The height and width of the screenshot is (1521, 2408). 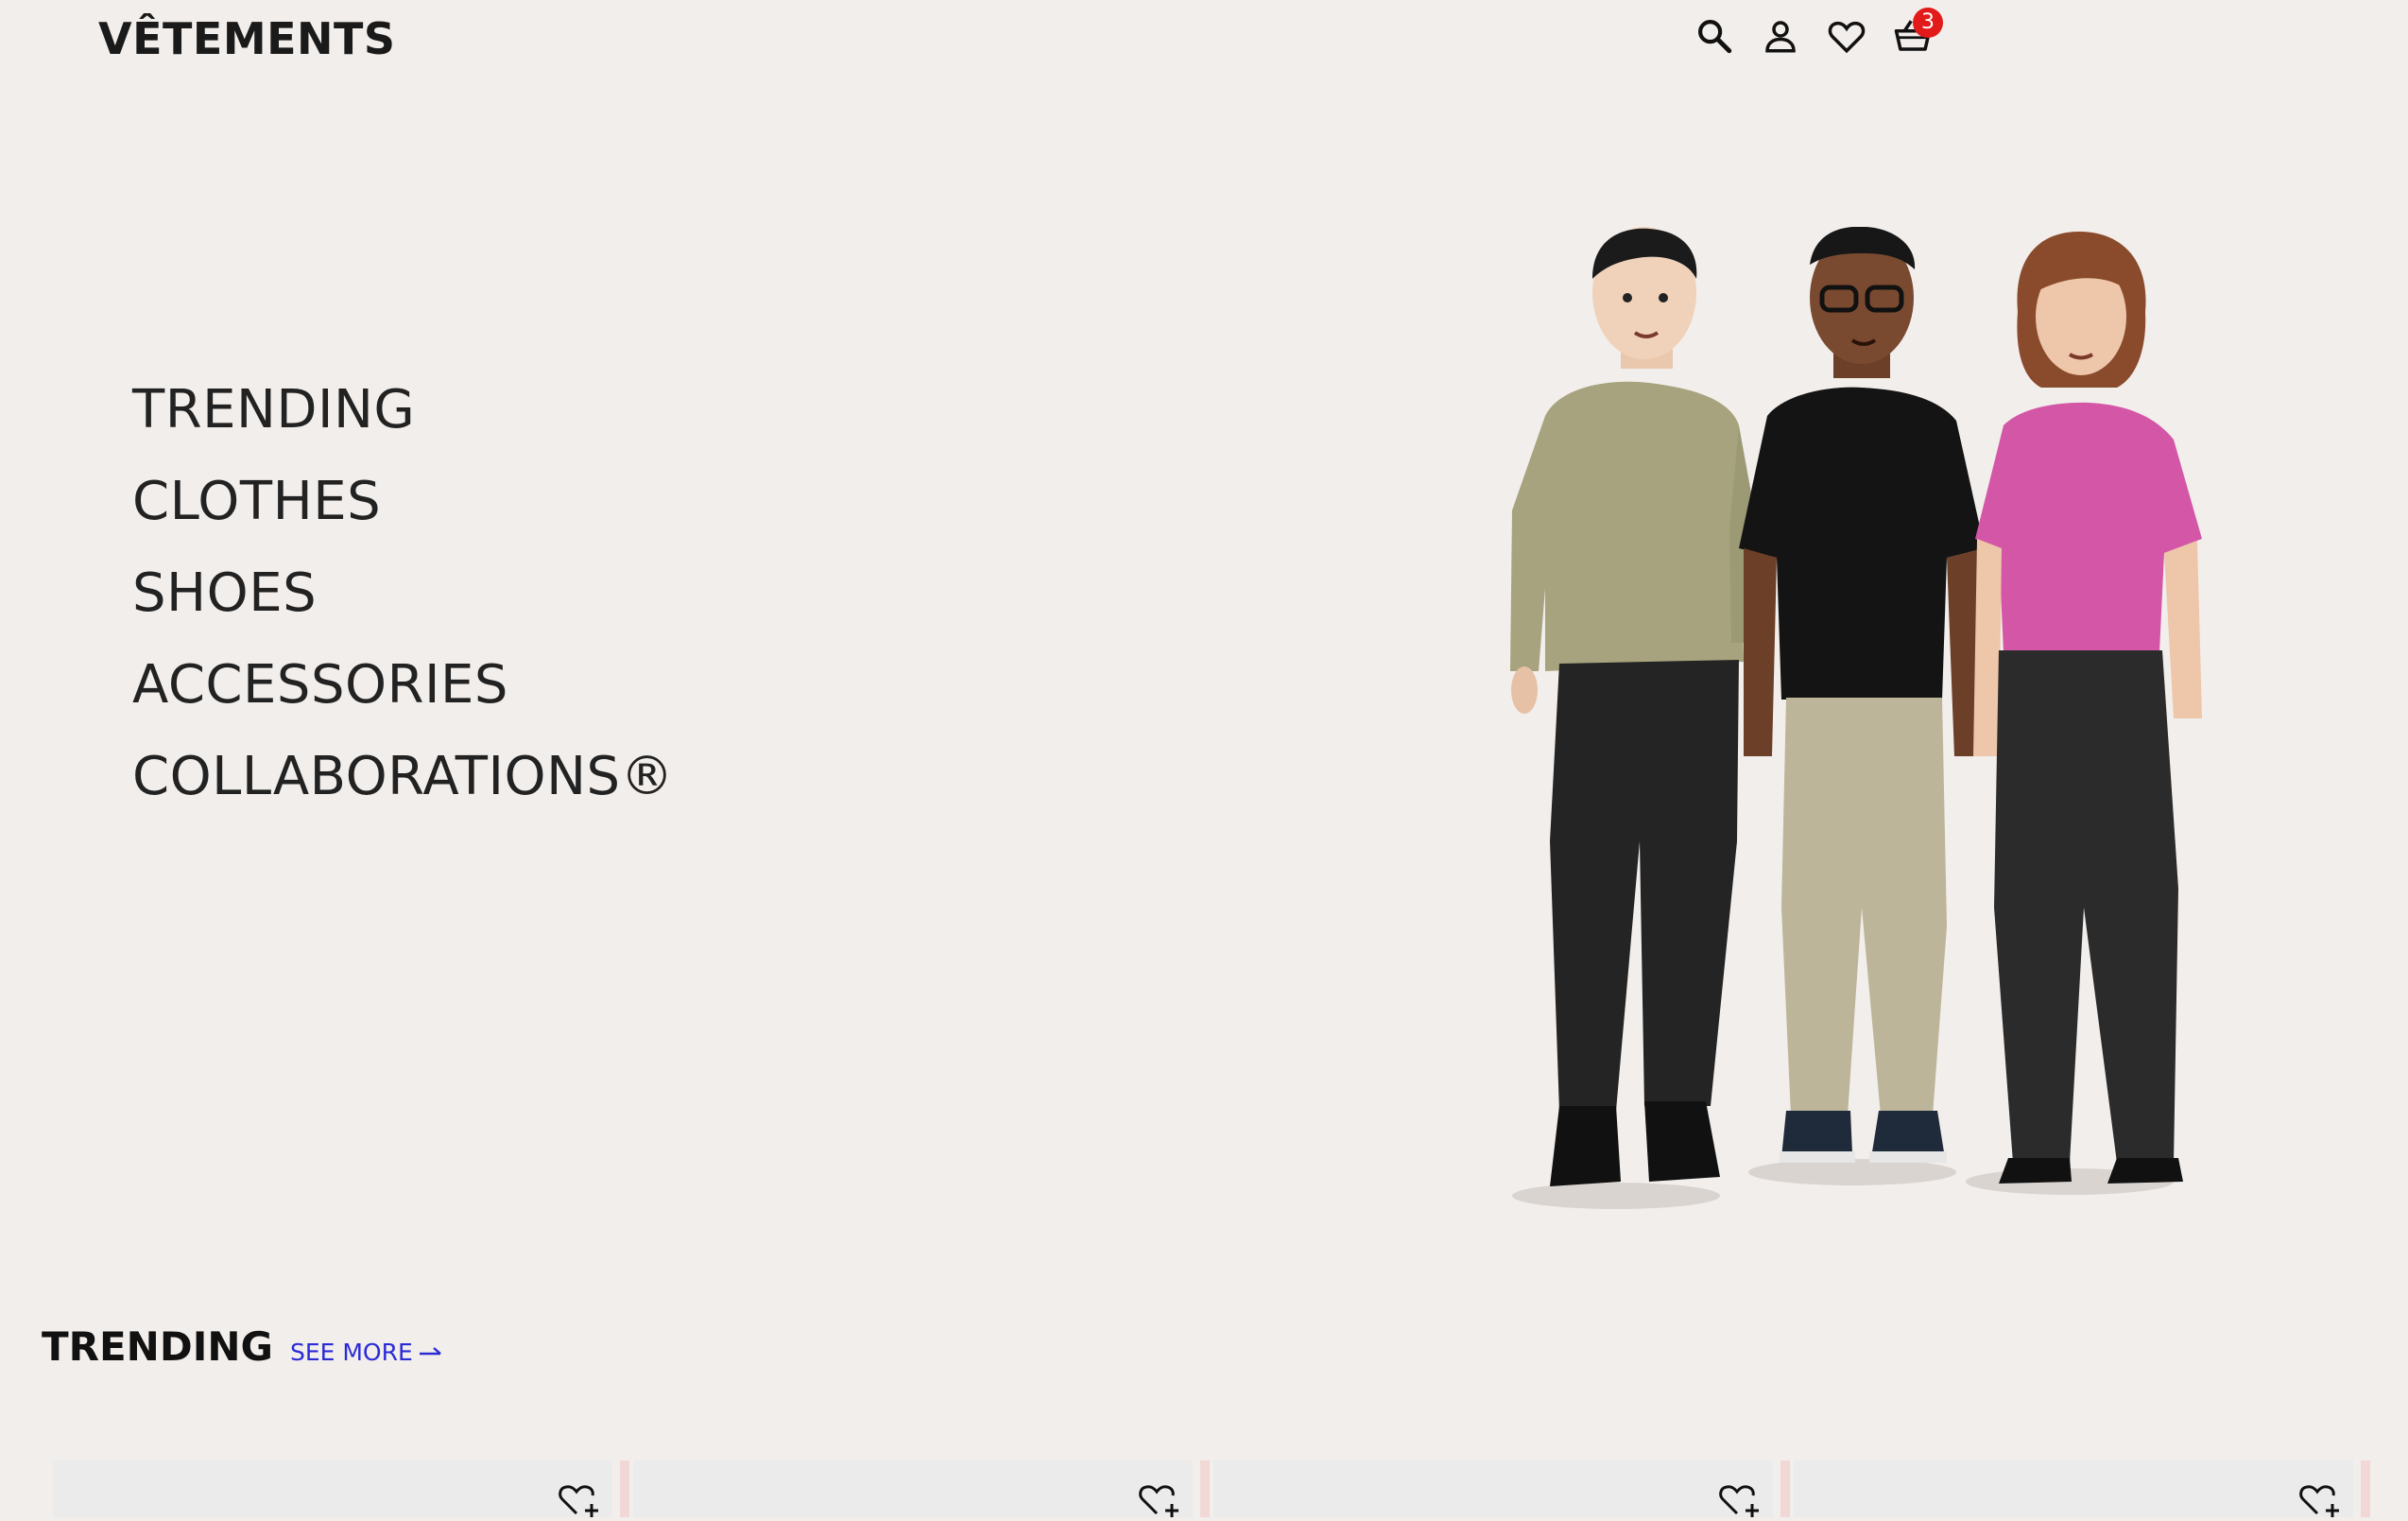 What do you see at coordinates (403, 501) in the screenshot?
I see `menu-item-clothes: CLOTHES` at bounding box center [403, 501].